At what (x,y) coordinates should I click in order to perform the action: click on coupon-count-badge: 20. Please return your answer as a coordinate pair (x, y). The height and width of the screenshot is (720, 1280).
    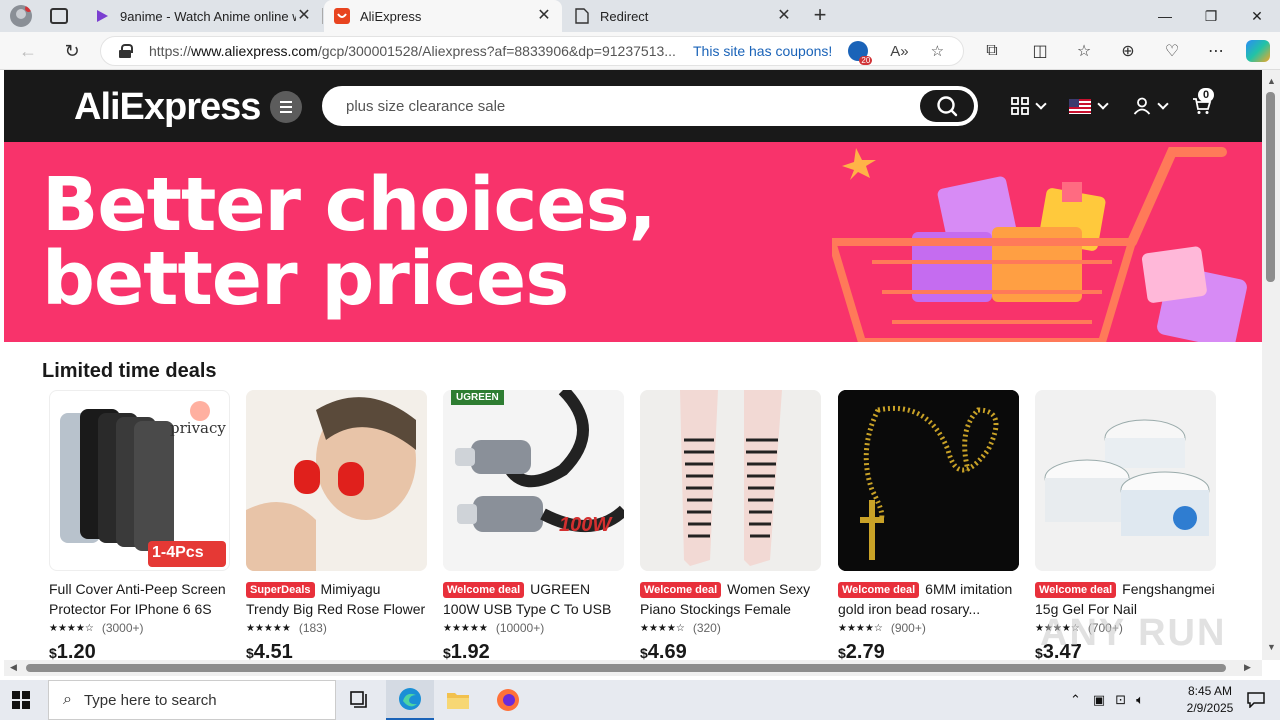
    Looking at the image, I should click on (866, 60).